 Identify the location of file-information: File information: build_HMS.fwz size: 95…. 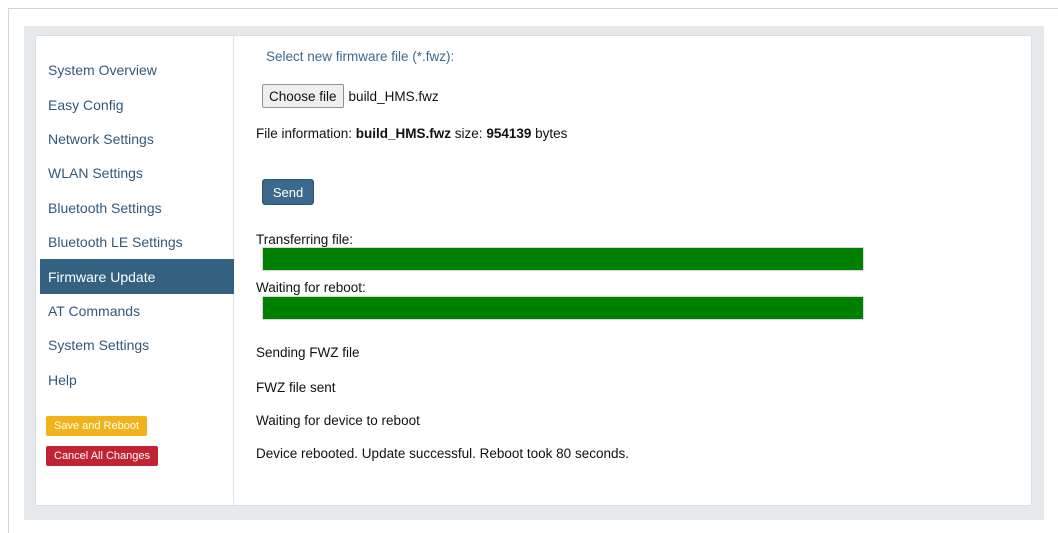
(411, 133).